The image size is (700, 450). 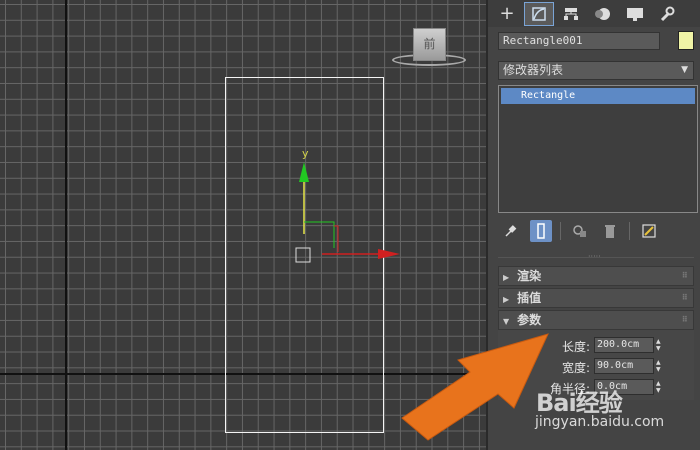 I want to click on configure-modifier-sets-icon, so click(x=649, y=231).